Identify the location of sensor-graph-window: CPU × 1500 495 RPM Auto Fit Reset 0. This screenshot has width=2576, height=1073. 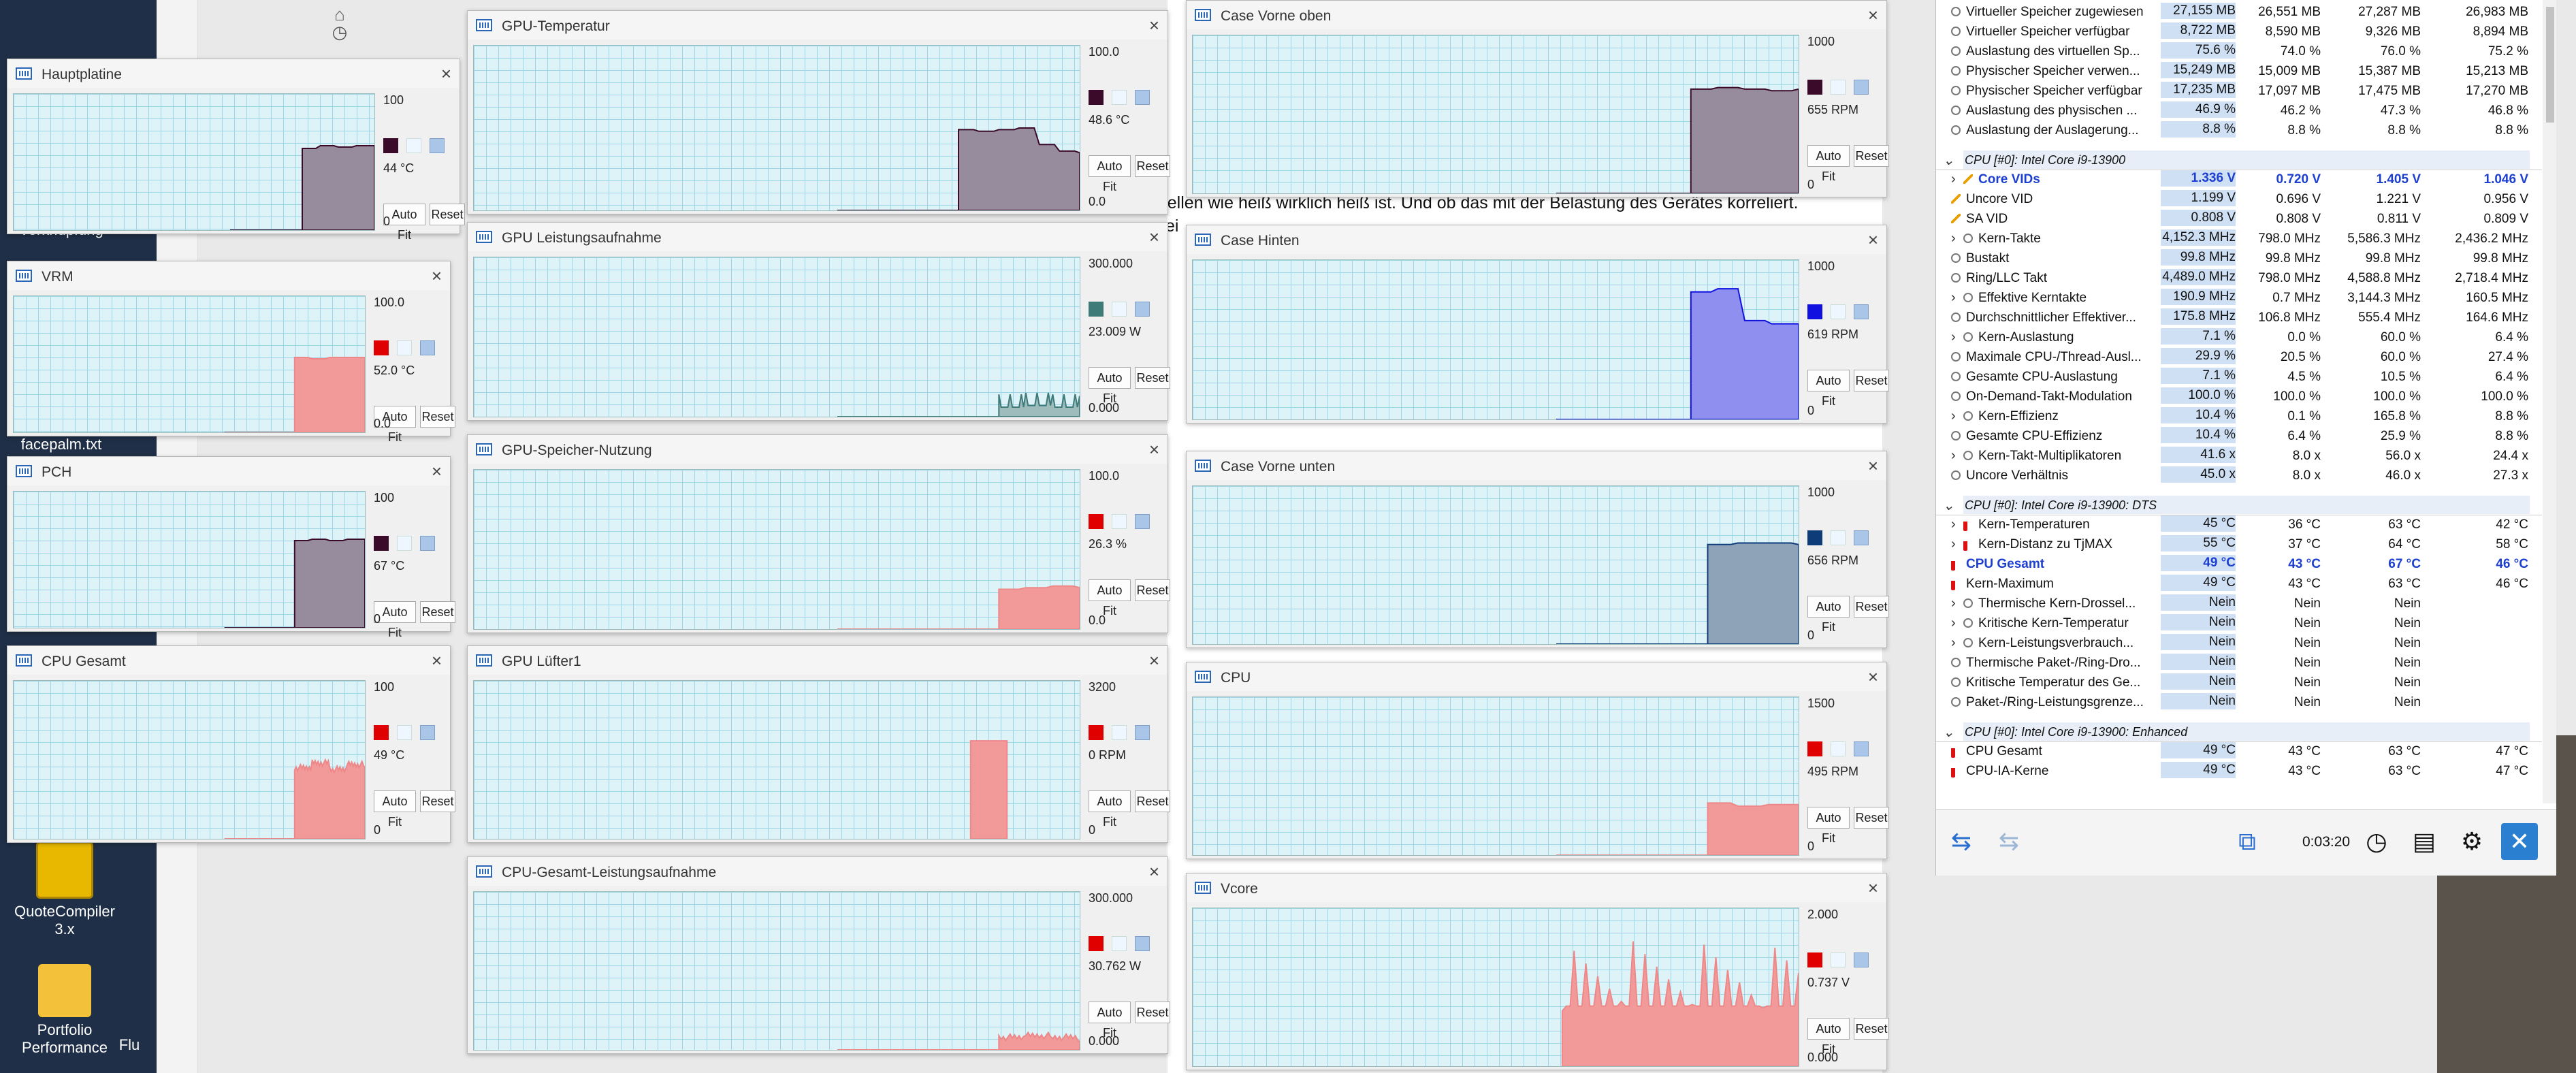
(1538, 760).